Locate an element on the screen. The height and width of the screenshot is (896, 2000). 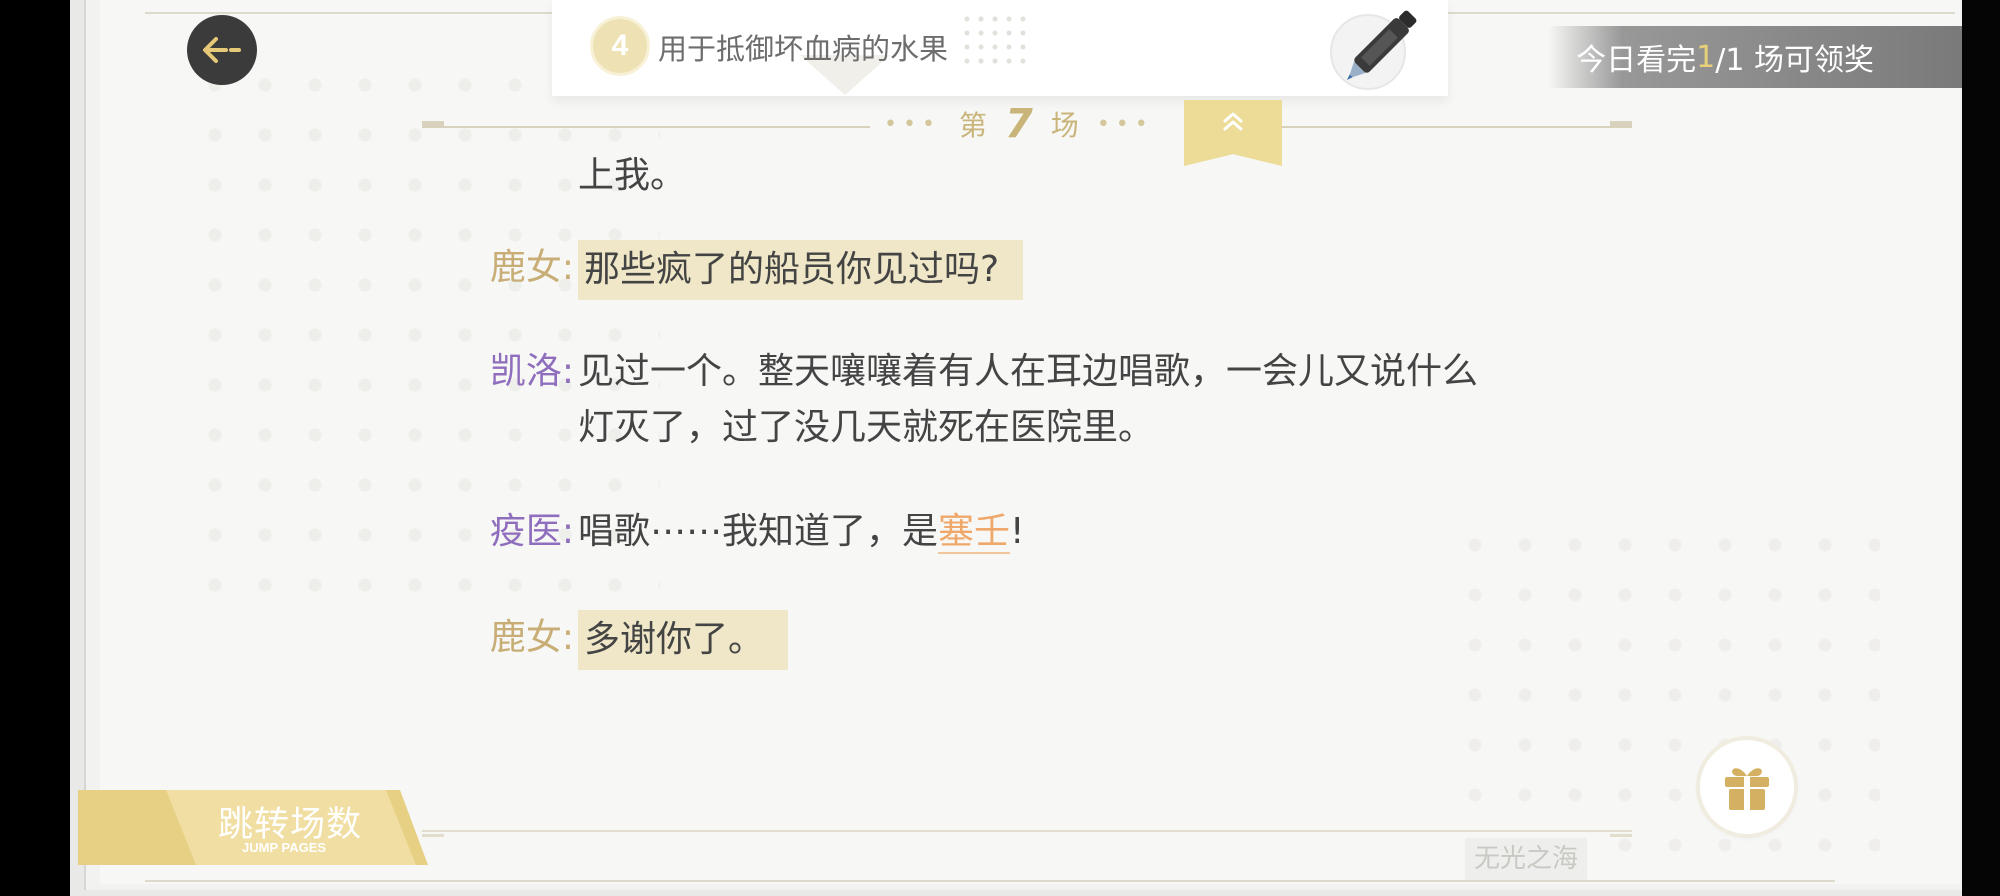
scene-suffix: 场 is located at coordinates (1064, 125).